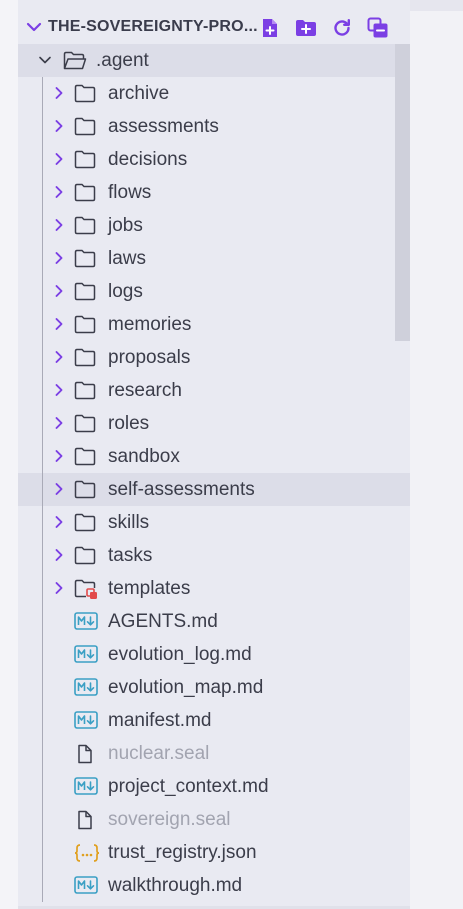 The width and height of the screenshot is (463, 909). Describe the element at coordinates (182, 852) in the screenshot. I see `tree-item-label: trust_registry.json` at that location.